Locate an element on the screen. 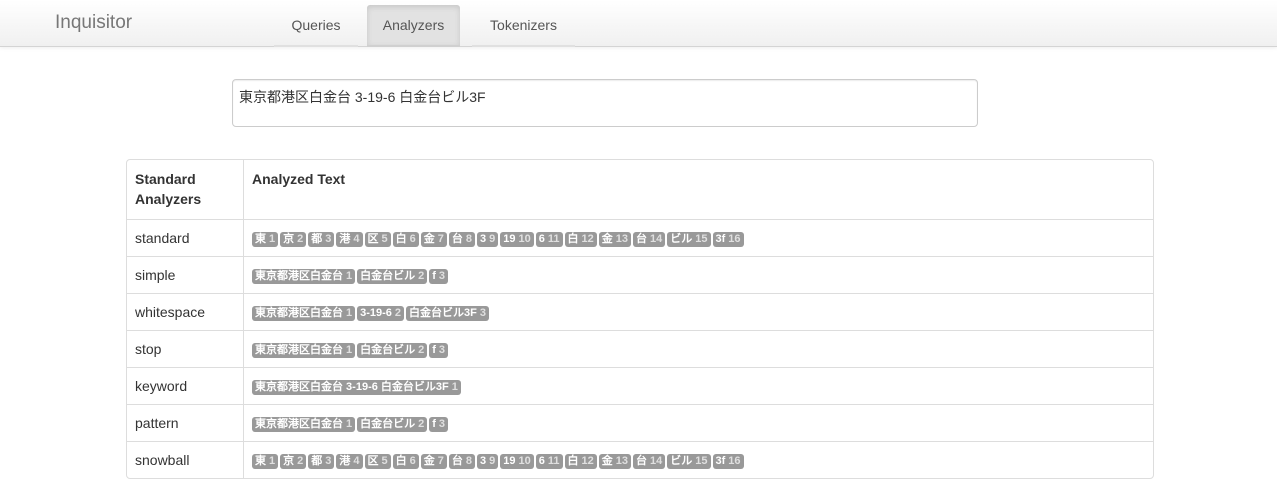 The width and height of the screenshot is (1277, 484). tab-queries: Queries is located at coordinates (316, 26).